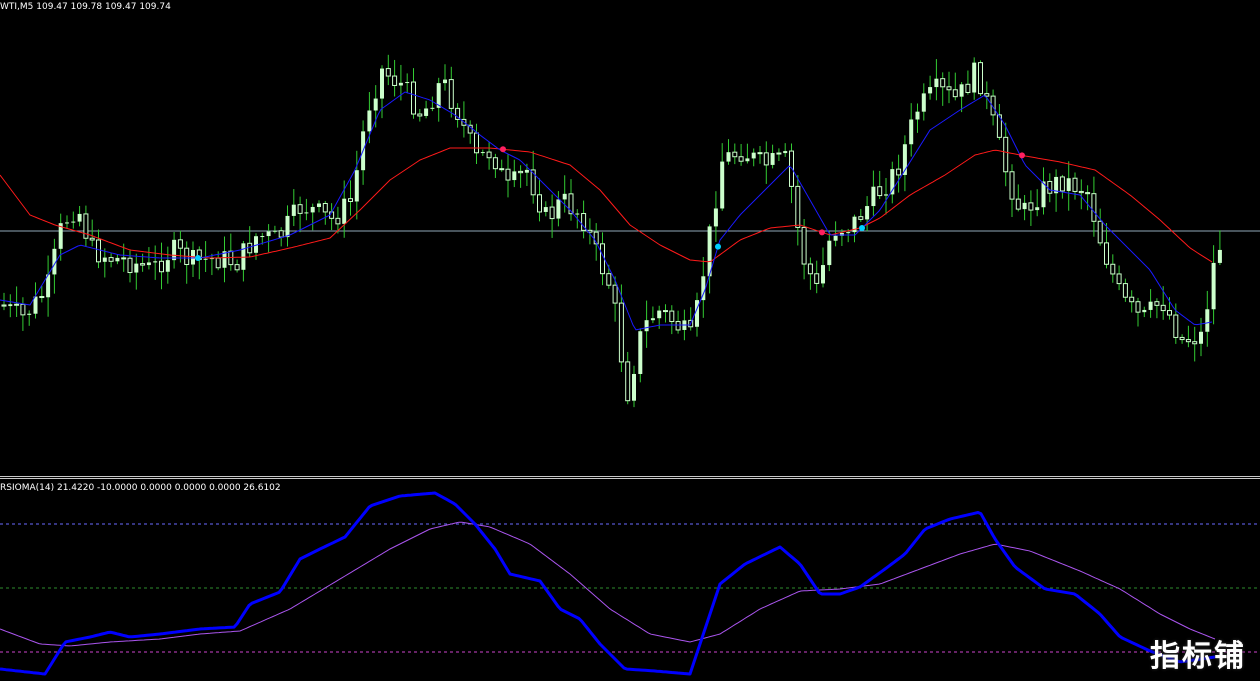 The image size is (1260, 681). Describe the element at coordinates (198, 258) in the screenshot. I see `cross-up-marker` at that location.